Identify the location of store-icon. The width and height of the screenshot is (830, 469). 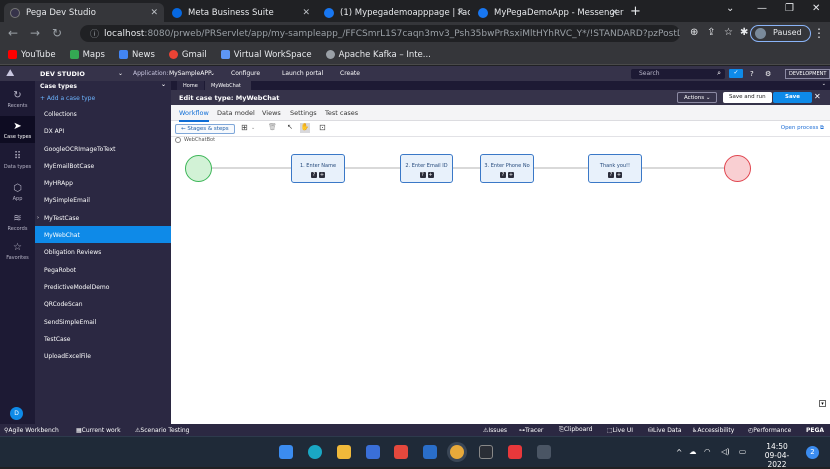
(373, 452).